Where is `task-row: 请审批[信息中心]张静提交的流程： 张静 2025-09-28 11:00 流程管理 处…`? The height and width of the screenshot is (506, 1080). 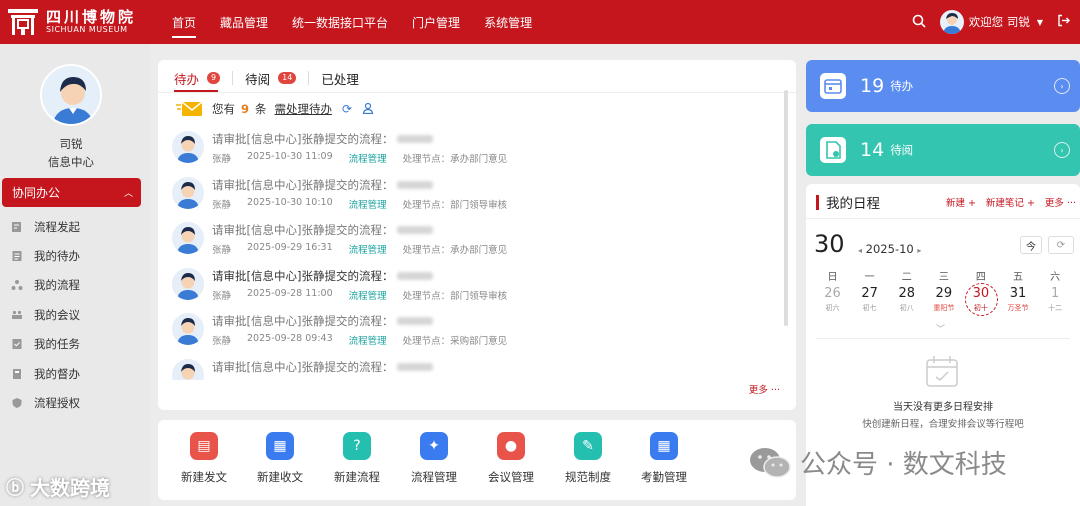
task-row: 请审批[信息中心]张静提交的流程： 张静 2025-09-28 11:00 流程管理 处… is located at coordinates (477, 290).